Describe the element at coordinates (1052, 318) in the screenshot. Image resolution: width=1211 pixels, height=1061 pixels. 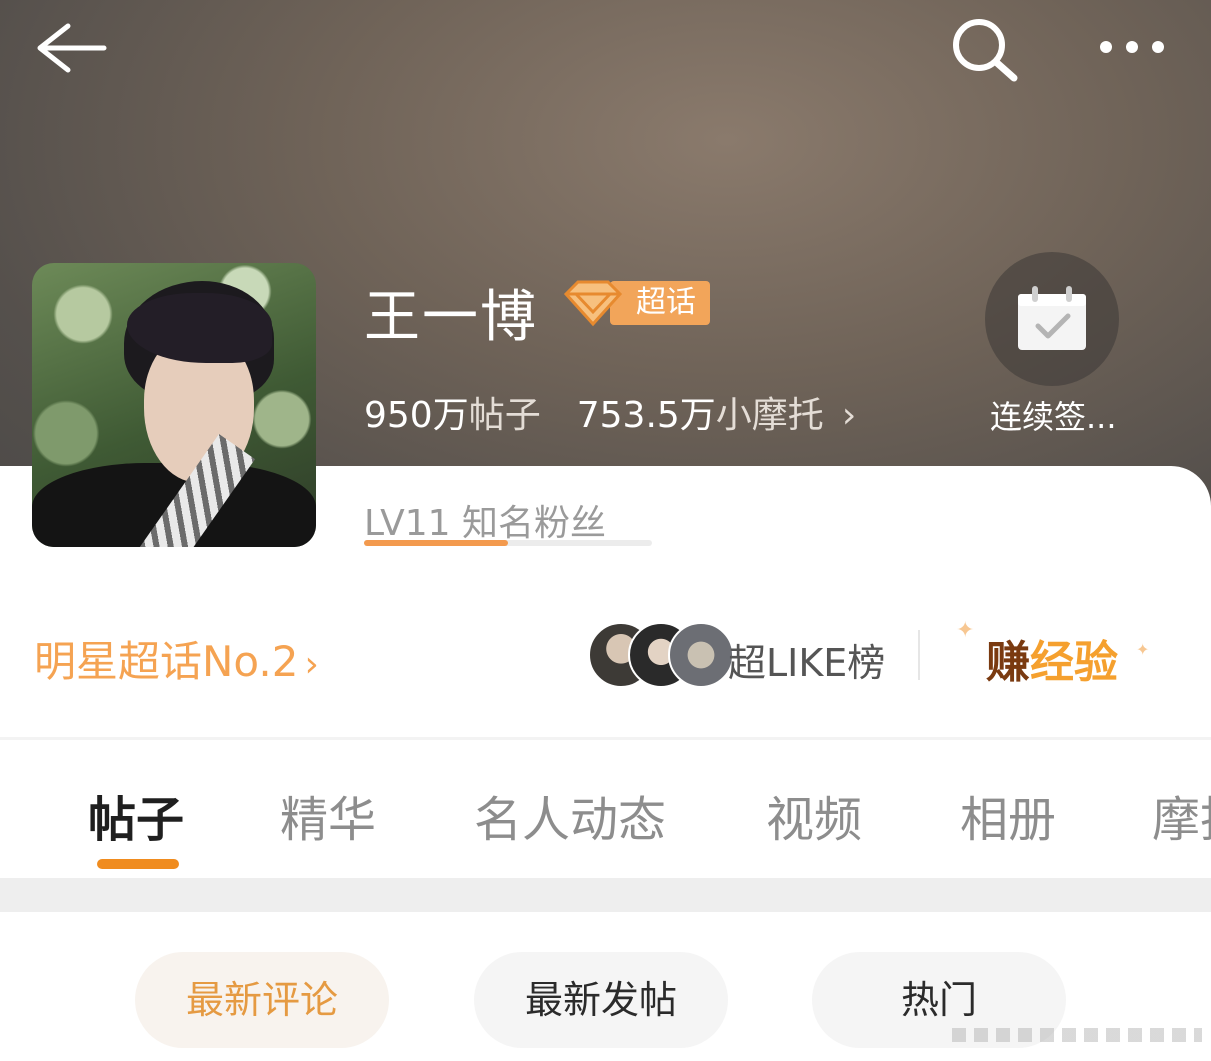
I see `calendar-check-icon` at that location.